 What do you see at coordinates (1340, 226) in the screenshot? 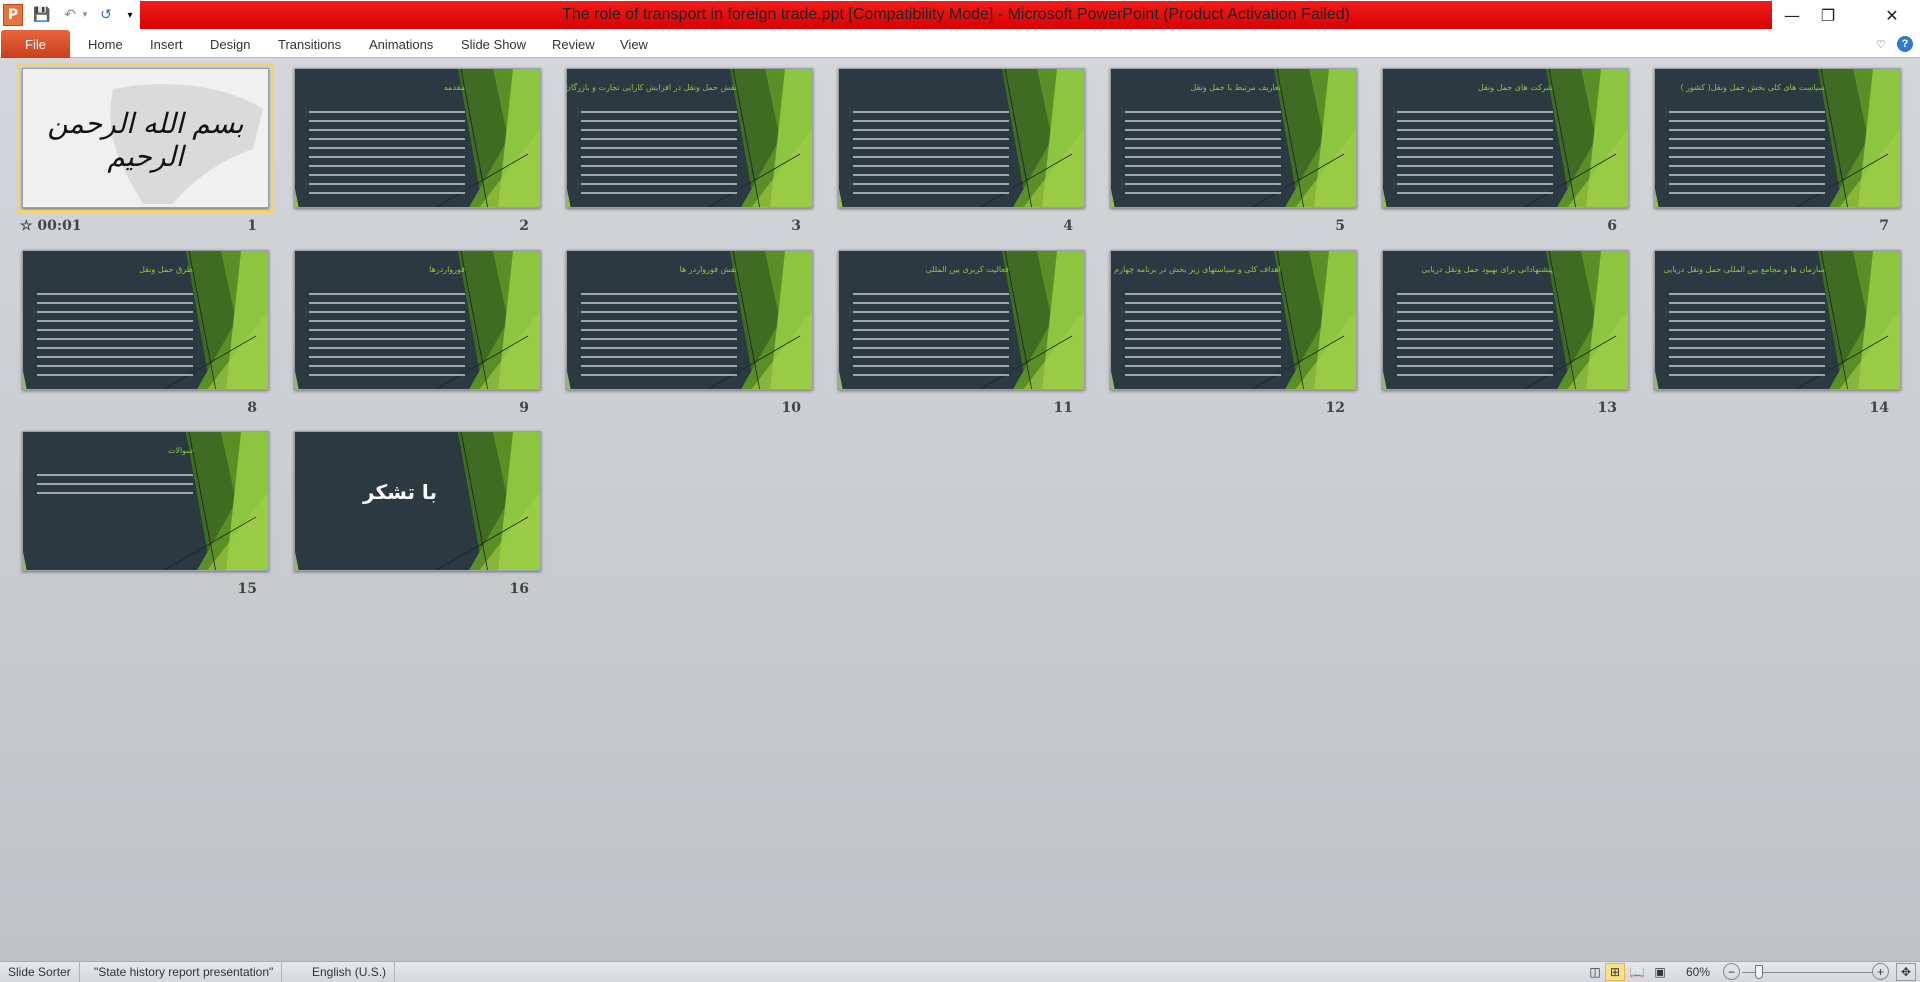
I see `slide-number: 5` at bounding box center [1340, 226].